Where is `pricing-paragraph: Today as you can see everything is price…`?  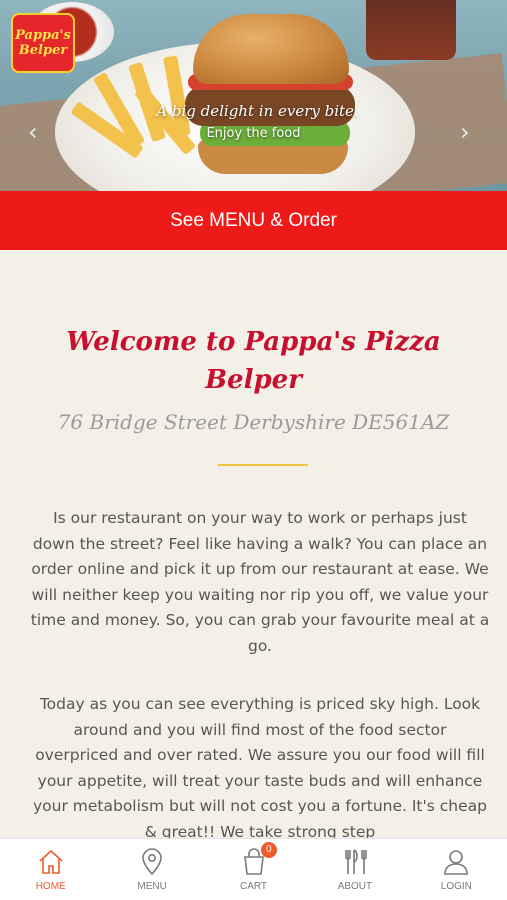 pricing-paragraph: Today as you can see everything is price… is located at coordinates (259, 766).